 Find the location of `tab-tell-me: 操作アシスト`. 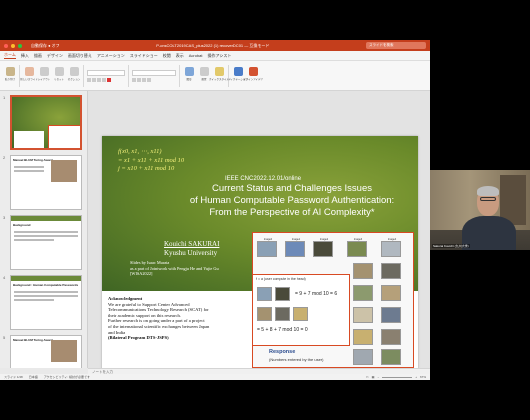

tab-tell-me: 操作アシスト is located at coordinates (220, 56).